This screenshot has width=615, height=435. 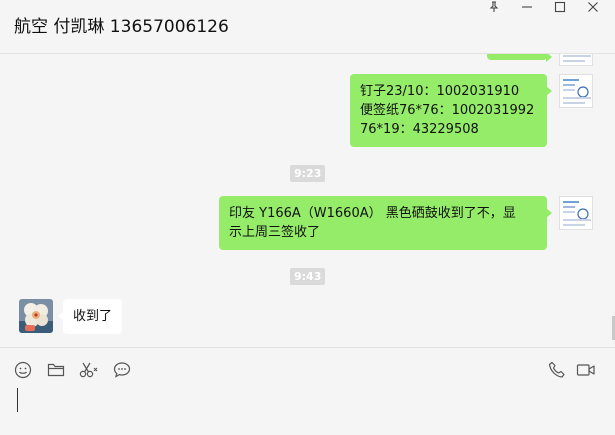 I want to click on message-line: 钉子23/10：1002031910, so click(x=440, y=91).